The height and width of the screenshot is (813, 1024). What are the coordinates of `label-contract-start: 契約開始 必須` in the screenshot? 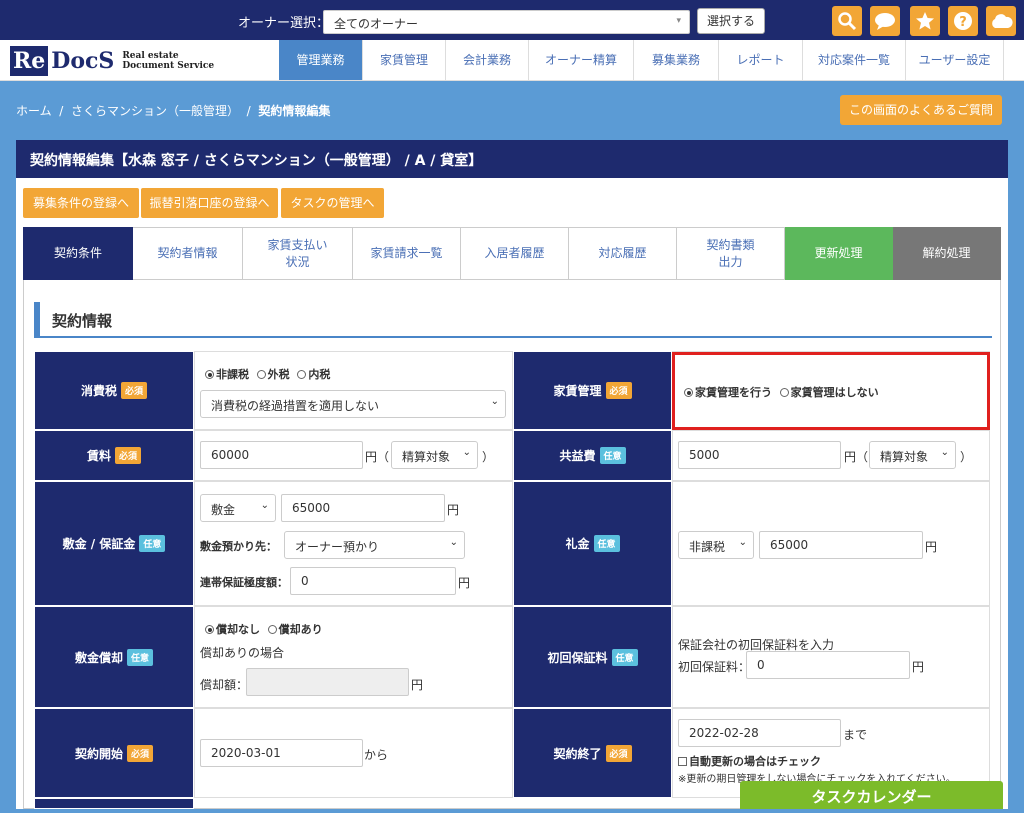 It's located at (114, 753).